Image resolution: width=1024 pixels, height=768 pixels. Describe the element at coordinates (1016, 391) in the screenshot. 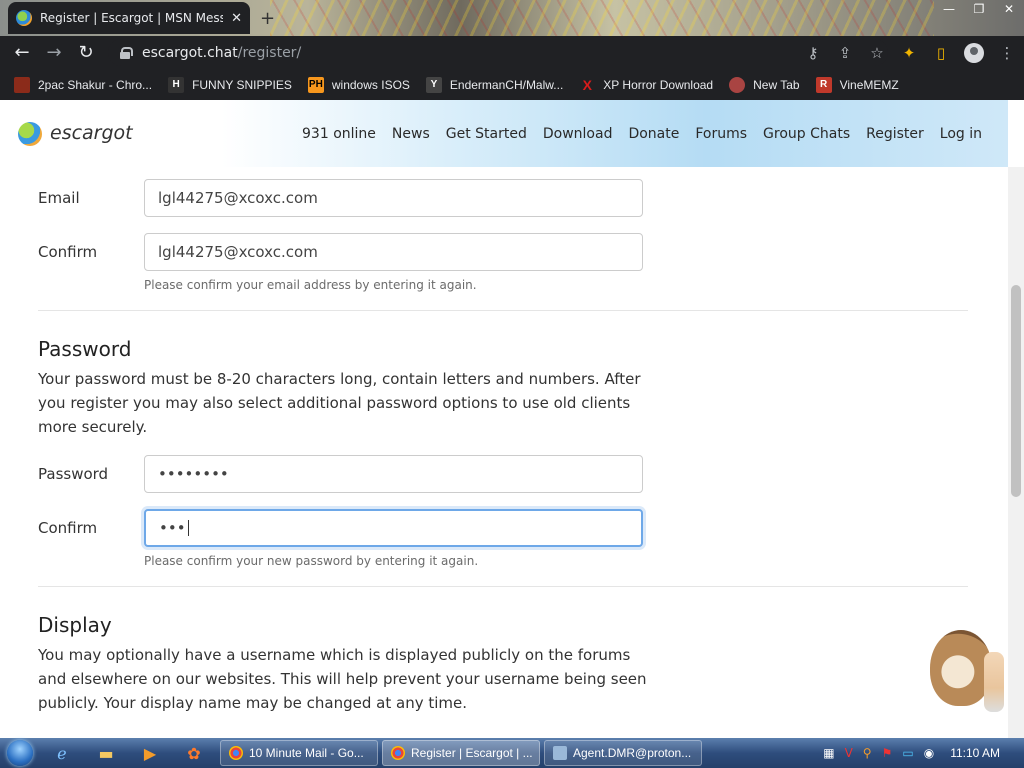

I see `scrollbar-thumb` at that location.